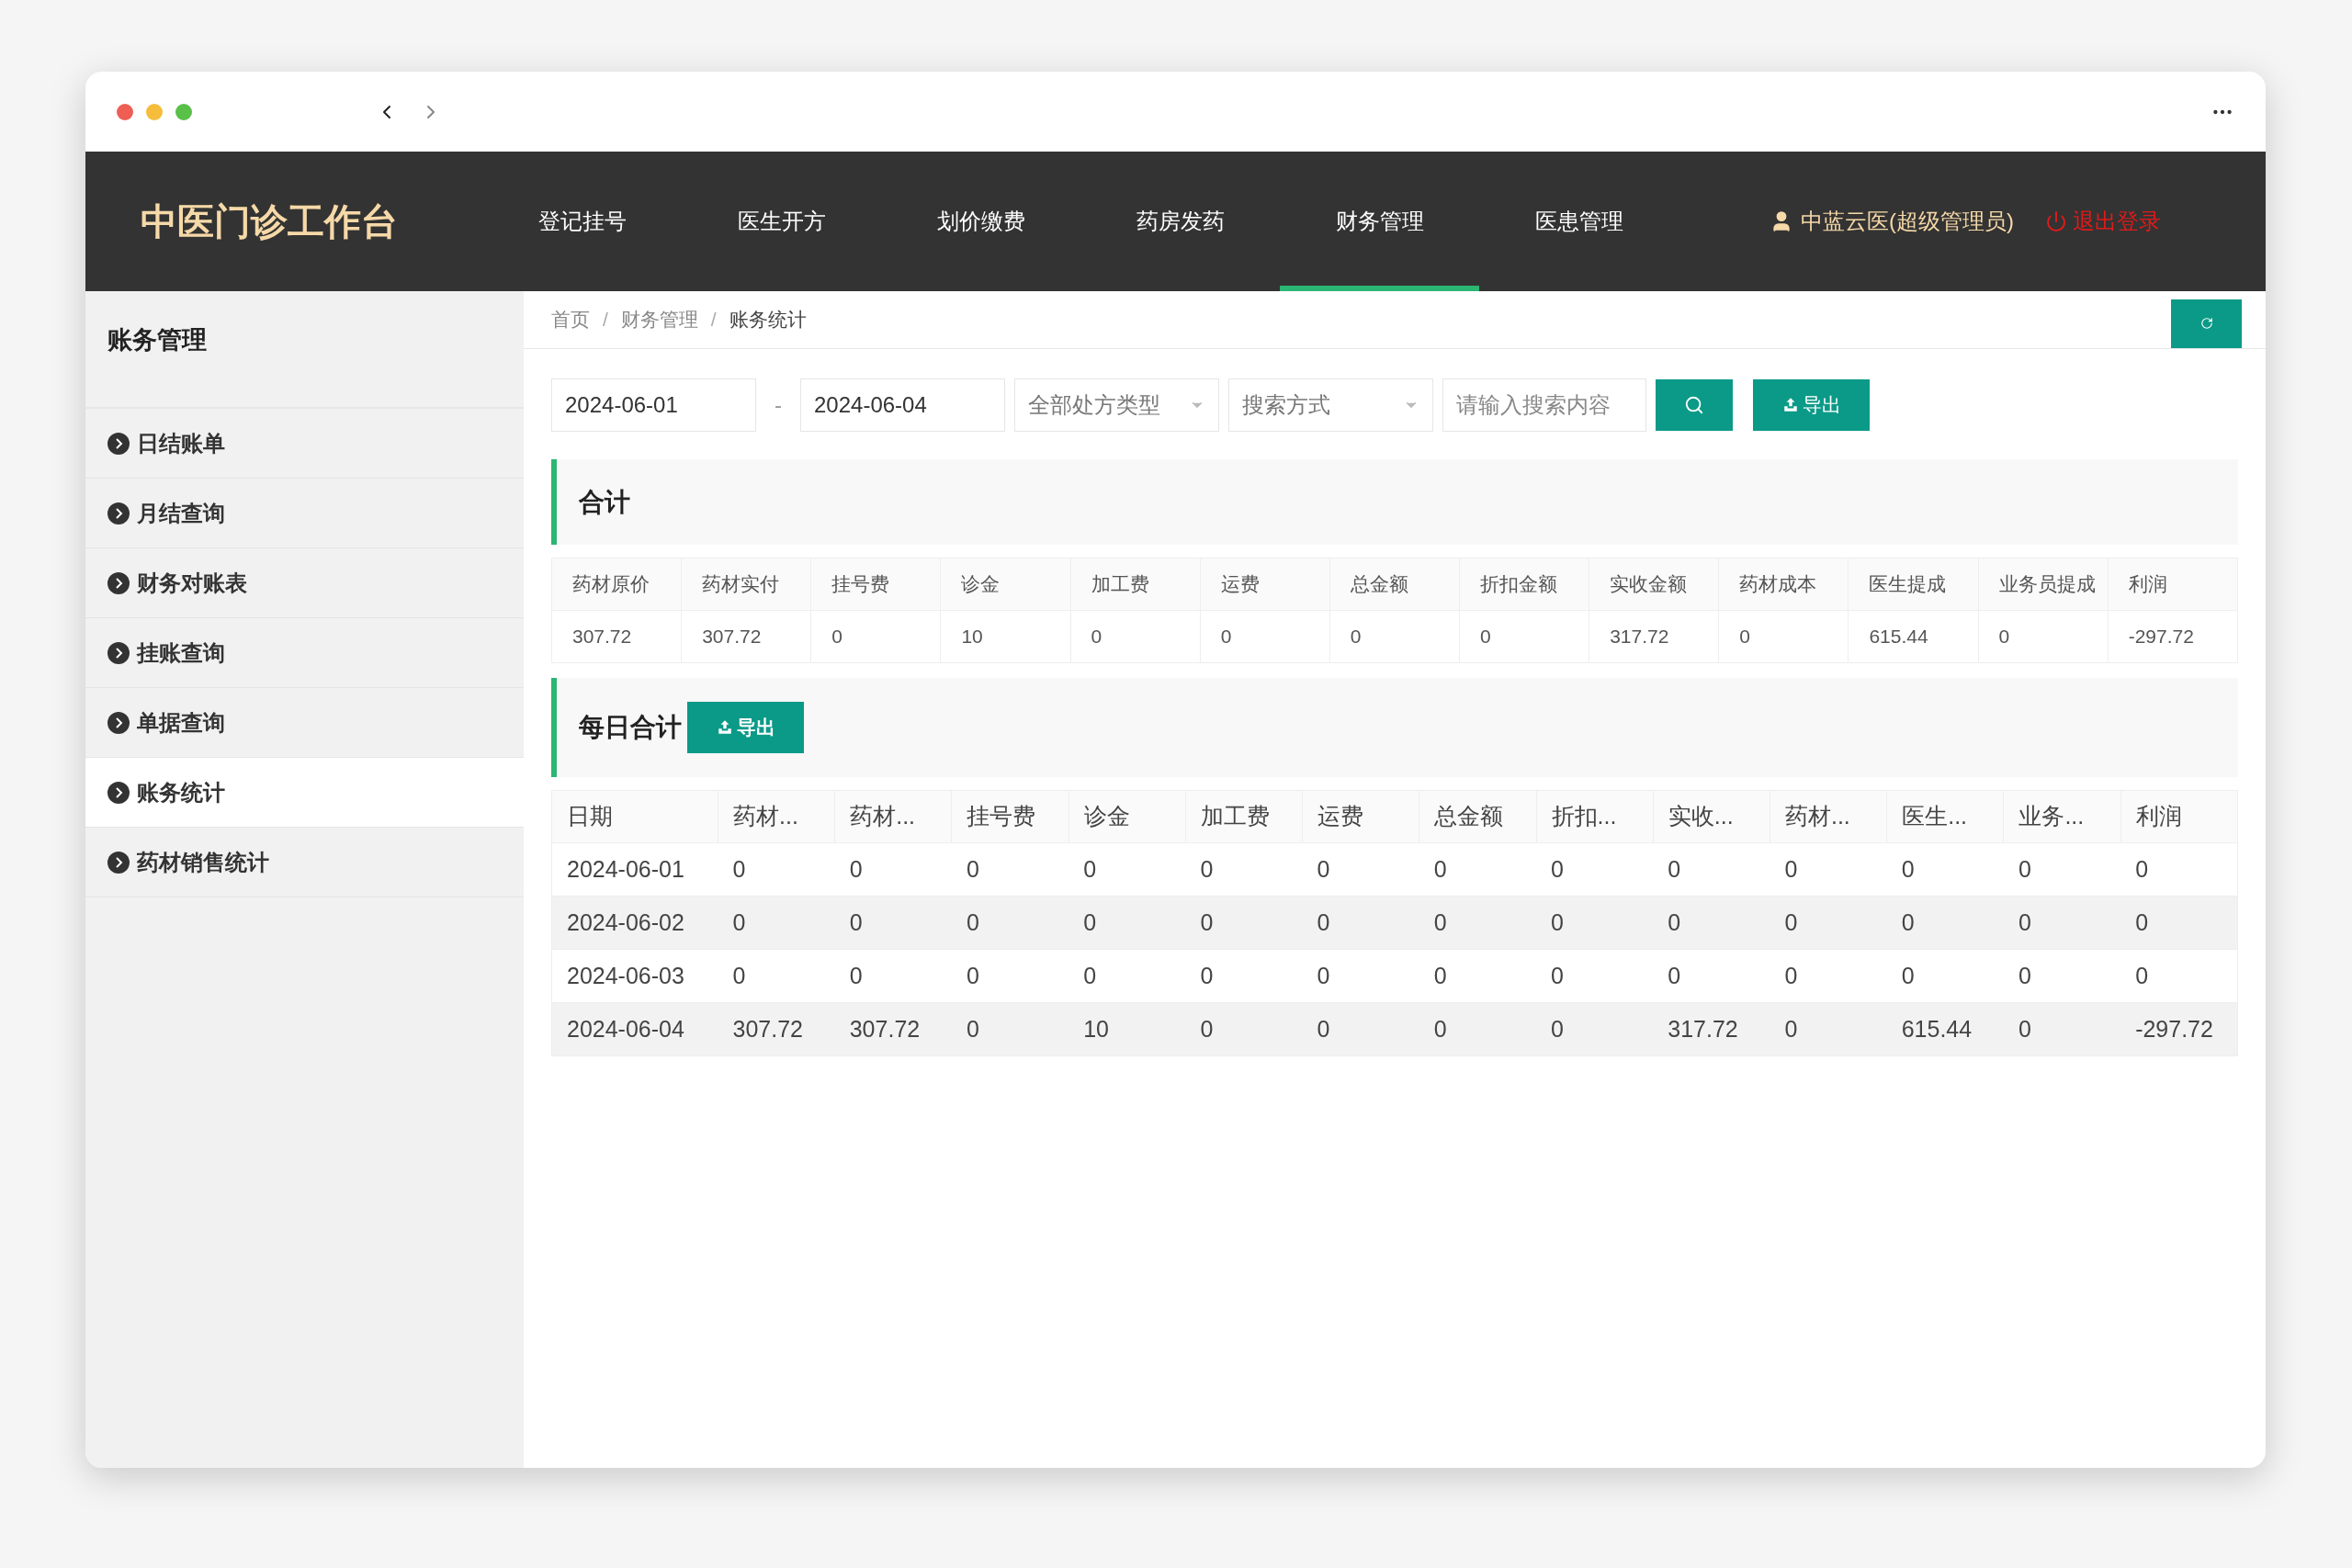 The width and height of the screenshot is (2352, 1568). I want to click on search-button, so click(1694, 405).